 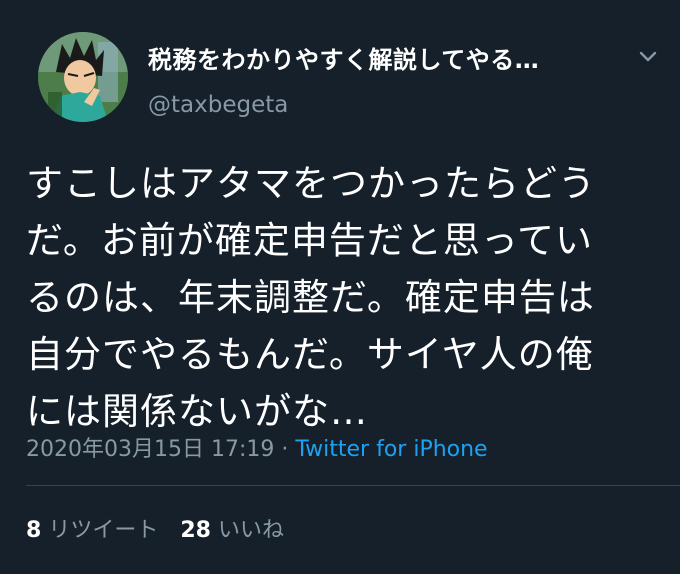 I want to click on tweet-text-line: だ。お前が確定申告だと思ってい, so click(x=310, y=240).